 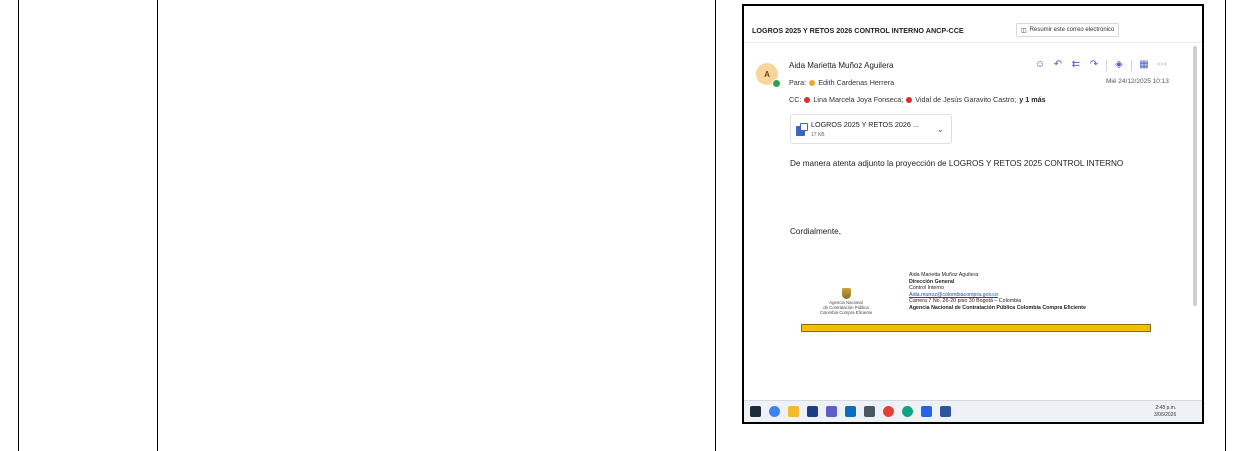 What do you see at coordinates (812, 82) in the screenshot?
I see `to-status-dot` at bounding box center [812, 82].